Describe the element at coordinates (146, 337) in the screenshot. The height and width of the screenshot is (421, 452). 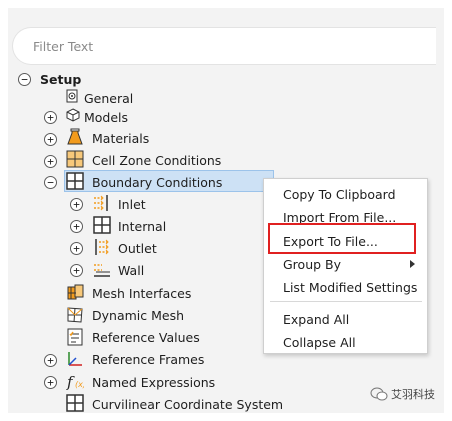
I see `tree-item-reference-values: Reference Values` at that location.